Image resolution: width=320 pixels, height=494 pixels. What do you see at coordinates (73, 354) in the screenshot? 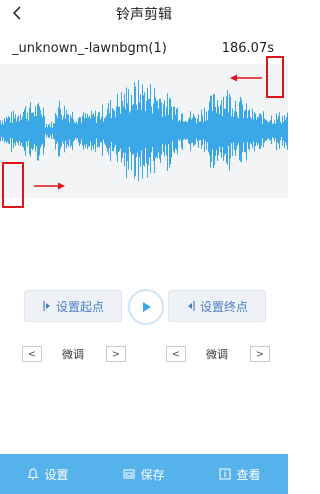
I see `fine-tune-left-label: 微调` at bounding box center [73, 354].